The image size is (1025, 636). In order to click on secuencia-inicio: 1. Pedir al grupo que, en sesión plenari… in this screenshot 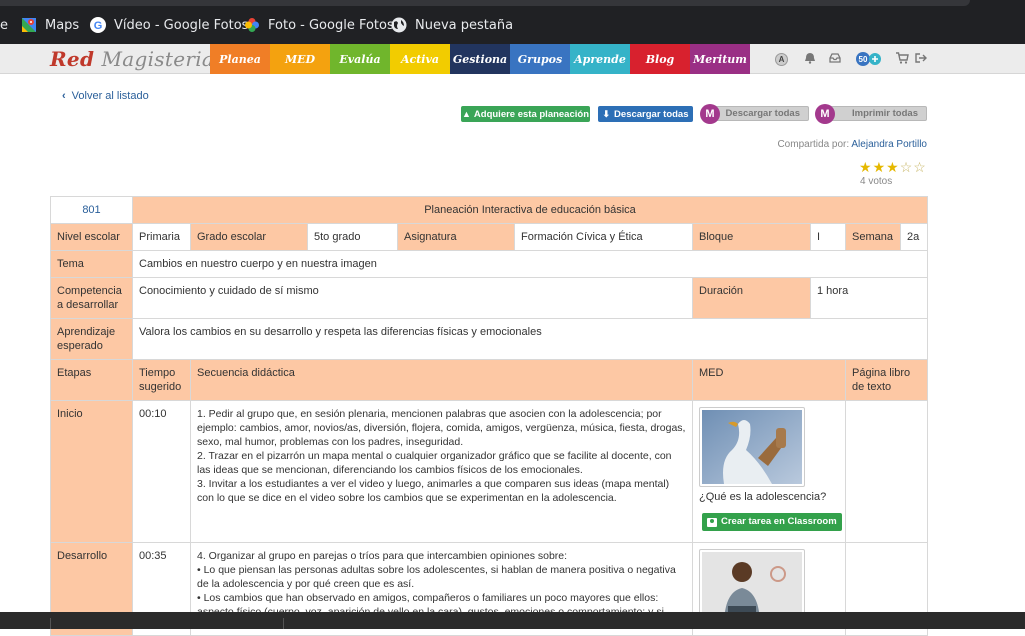, I will do `click(441, 471)`.